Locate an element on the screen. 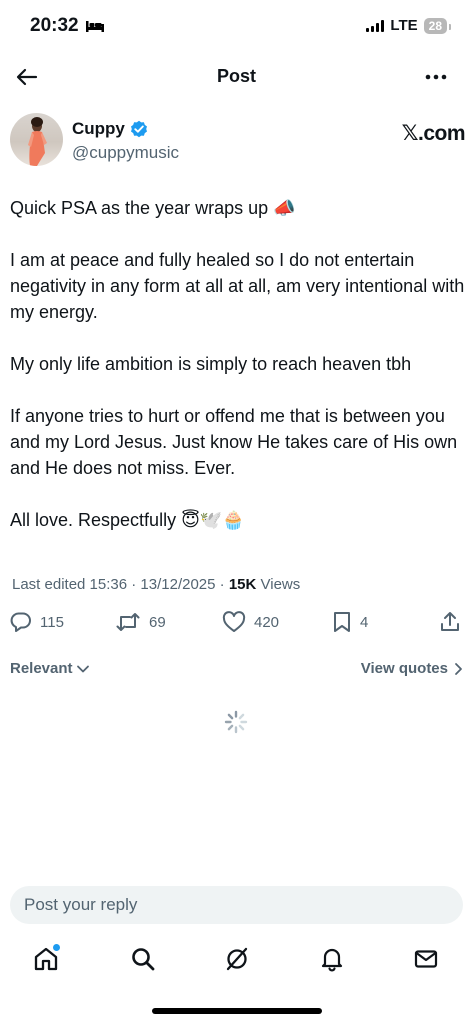  tab-home is located at coordinates (46, 959).